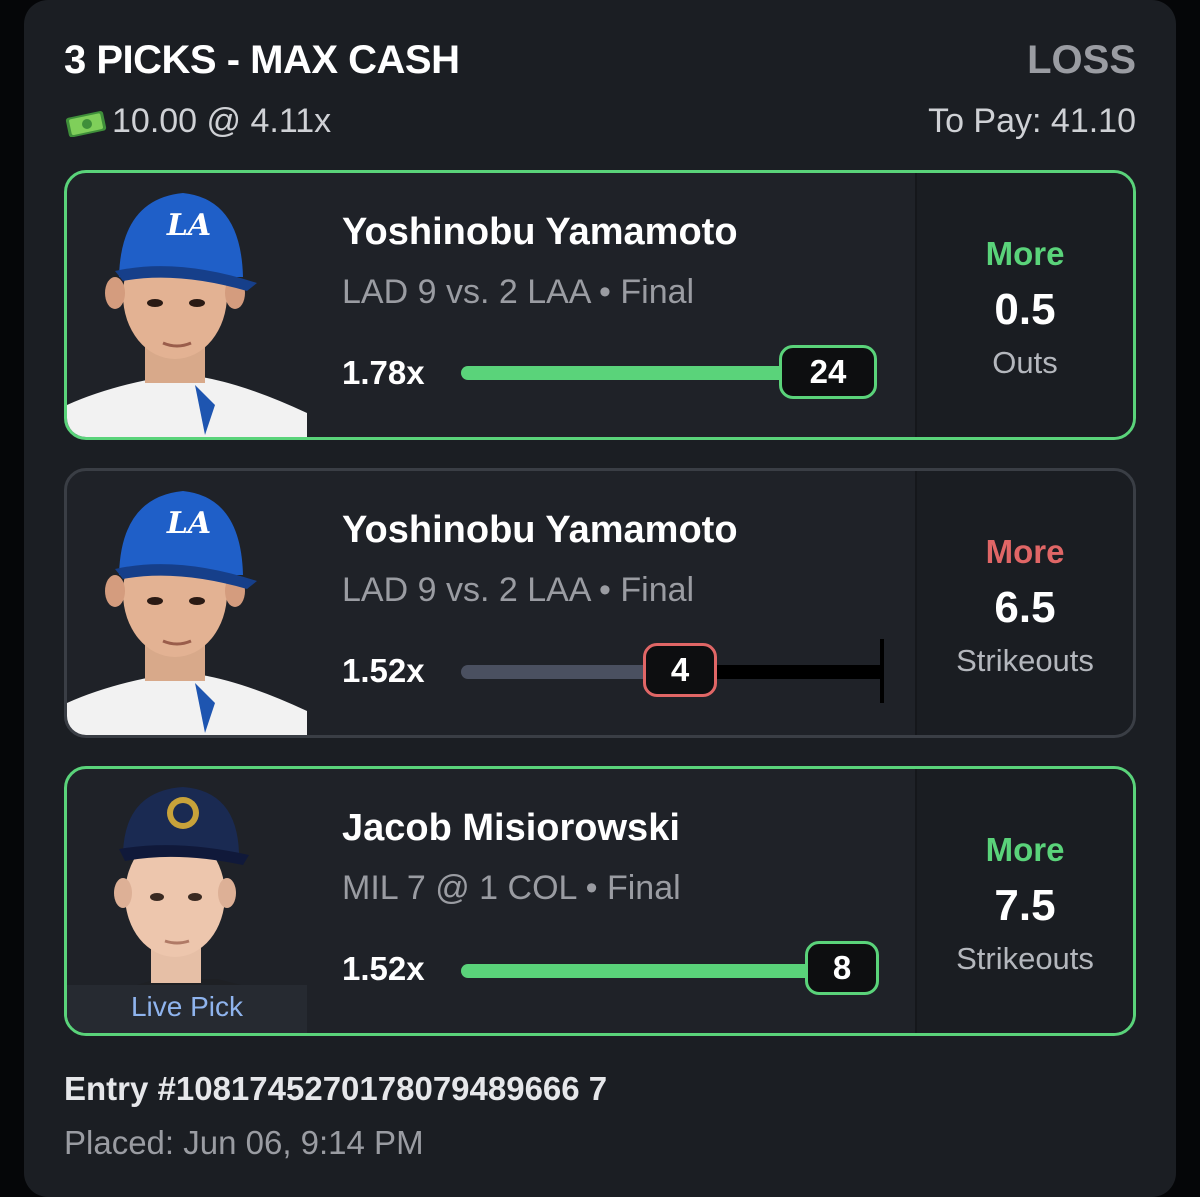 Image resolution: width=1200 pixels, height=1197 pixels. Describe the element at coordinates (828, 372) in the screenshot. I see `actual-value: 24` at that location.